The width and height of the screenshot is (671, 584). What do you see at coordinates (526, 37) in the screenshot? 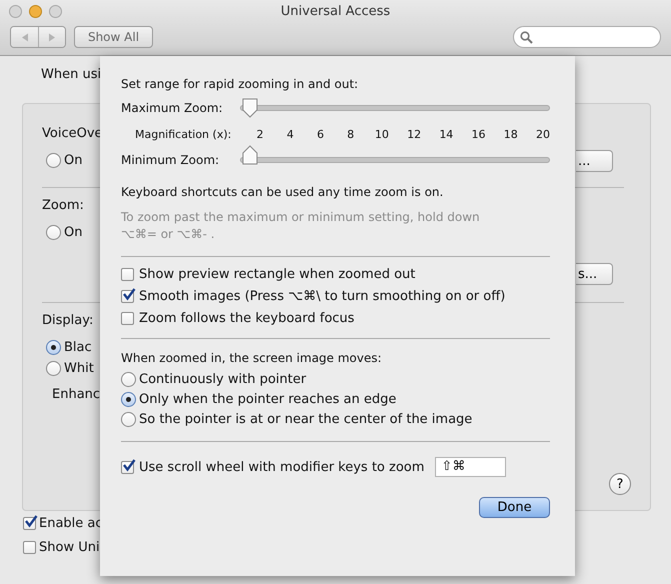
I see `search-icon` at bounding box center [526, 37].